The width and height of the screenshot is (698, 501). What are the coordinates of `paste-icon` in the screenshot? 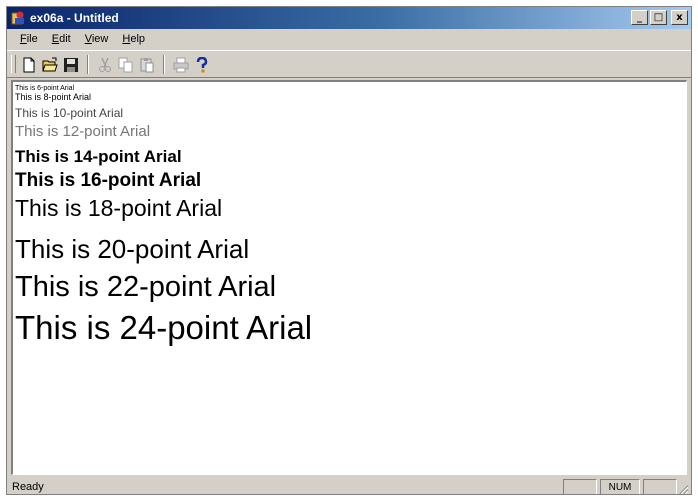 It's located at (147, 65).